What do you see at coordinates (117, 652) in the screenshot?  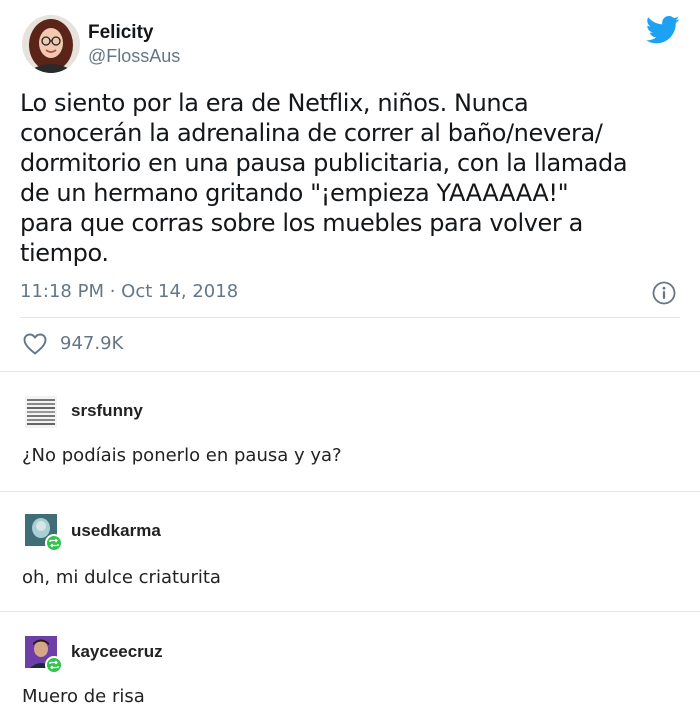 I see `reply-username: kayceecruz` at bounding box center [117, 652].